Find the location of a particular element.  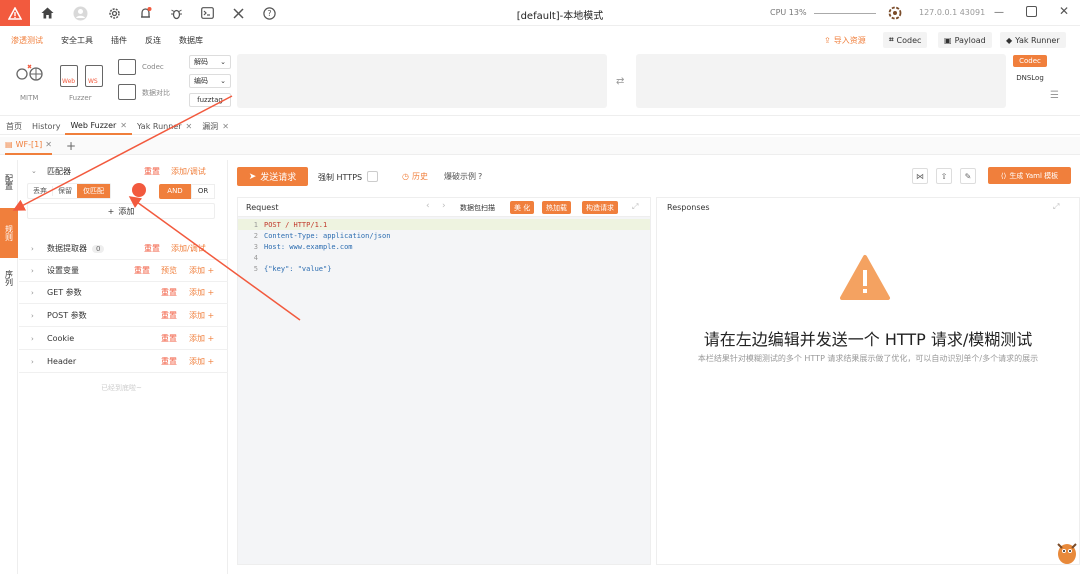

hot-reload-button: 热加载 is located at coordinates (556, 207).